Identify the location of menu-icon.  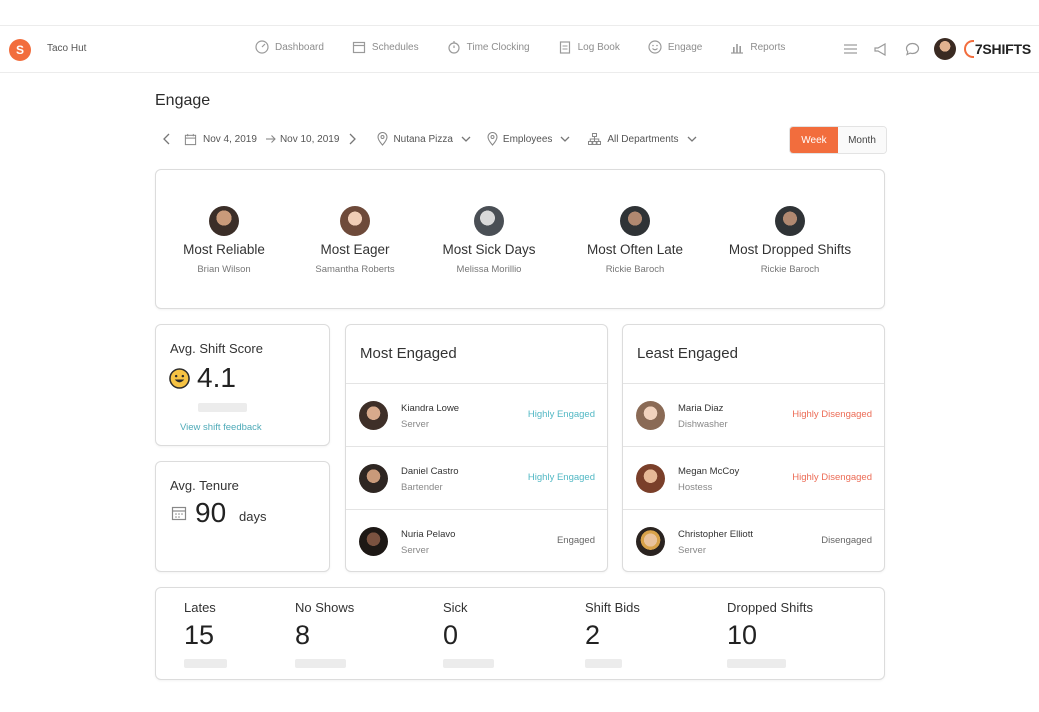
(850, 49).